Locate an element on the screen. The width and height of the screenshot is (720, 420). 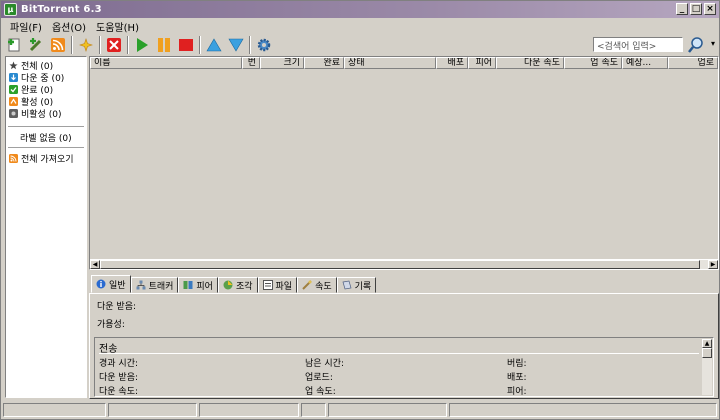
tab-pieces: 조각 is located at coordinates (237, 285).